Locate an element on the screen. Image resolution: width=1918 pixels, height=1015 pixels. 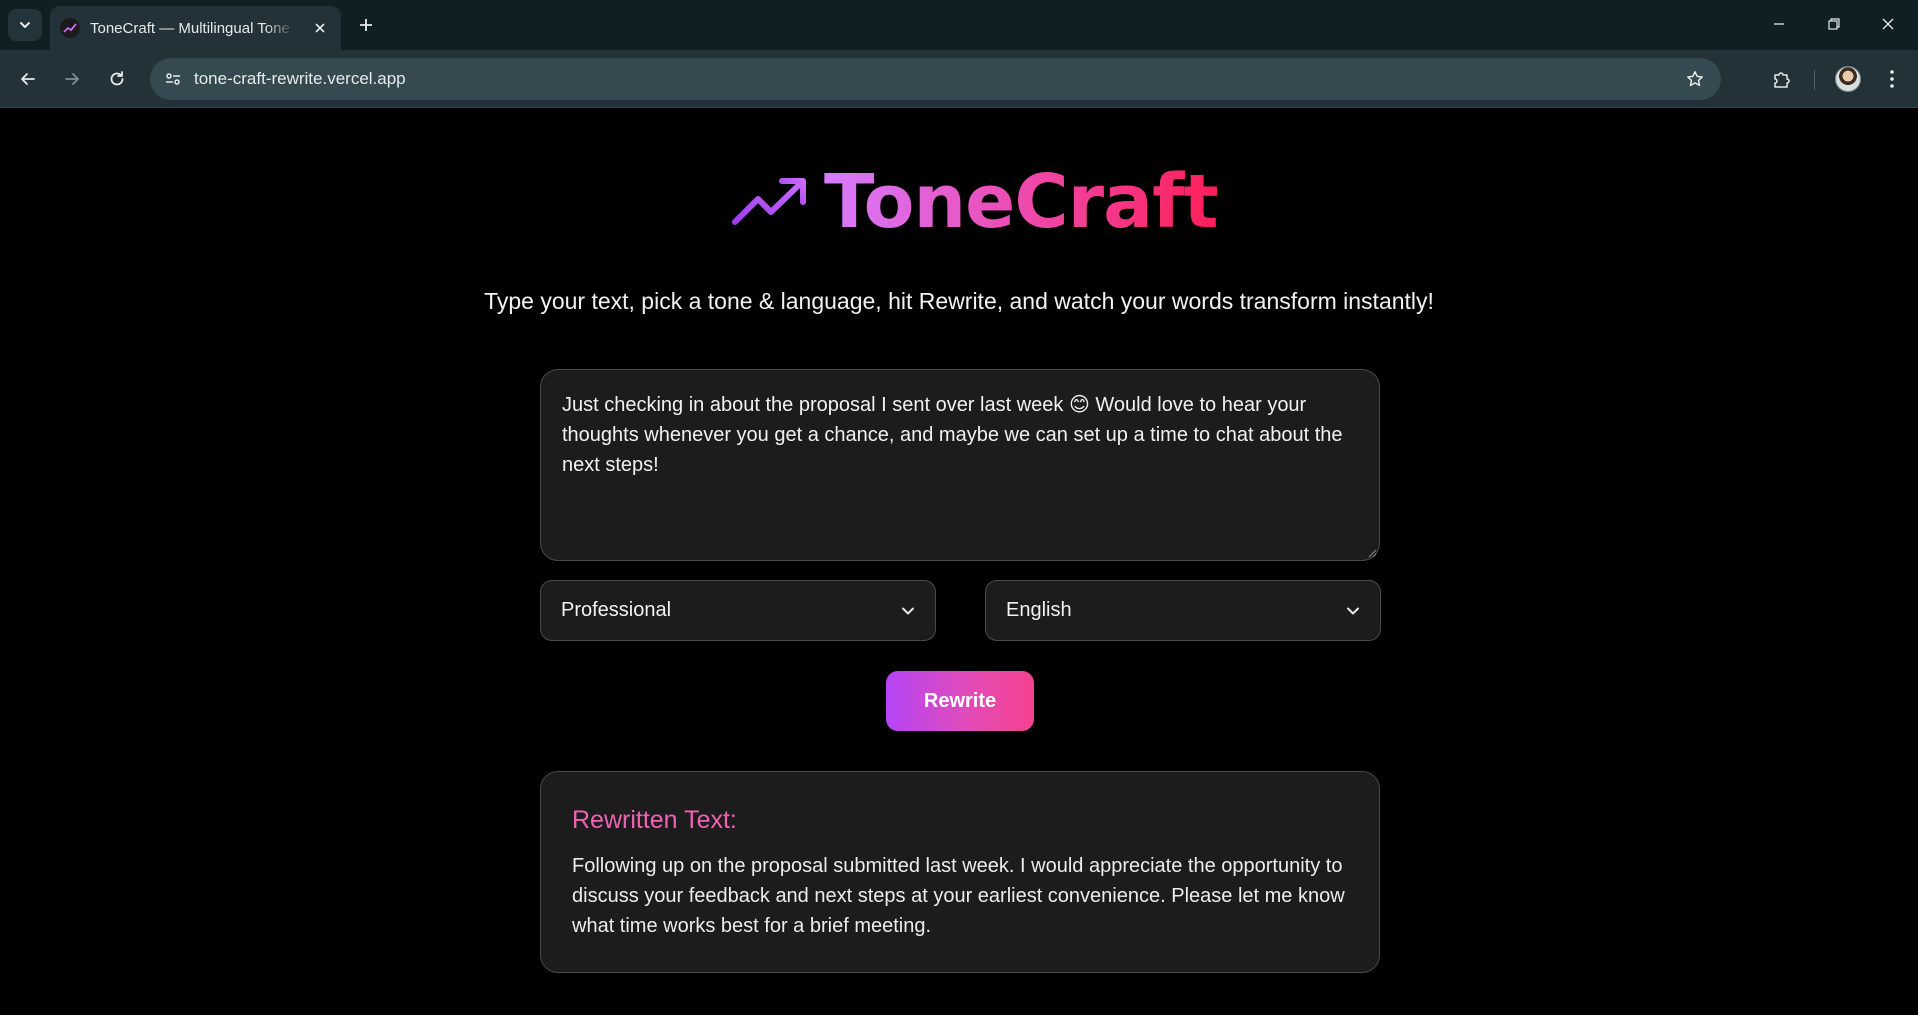
language-select: English is located at coordinates (1183, 610).